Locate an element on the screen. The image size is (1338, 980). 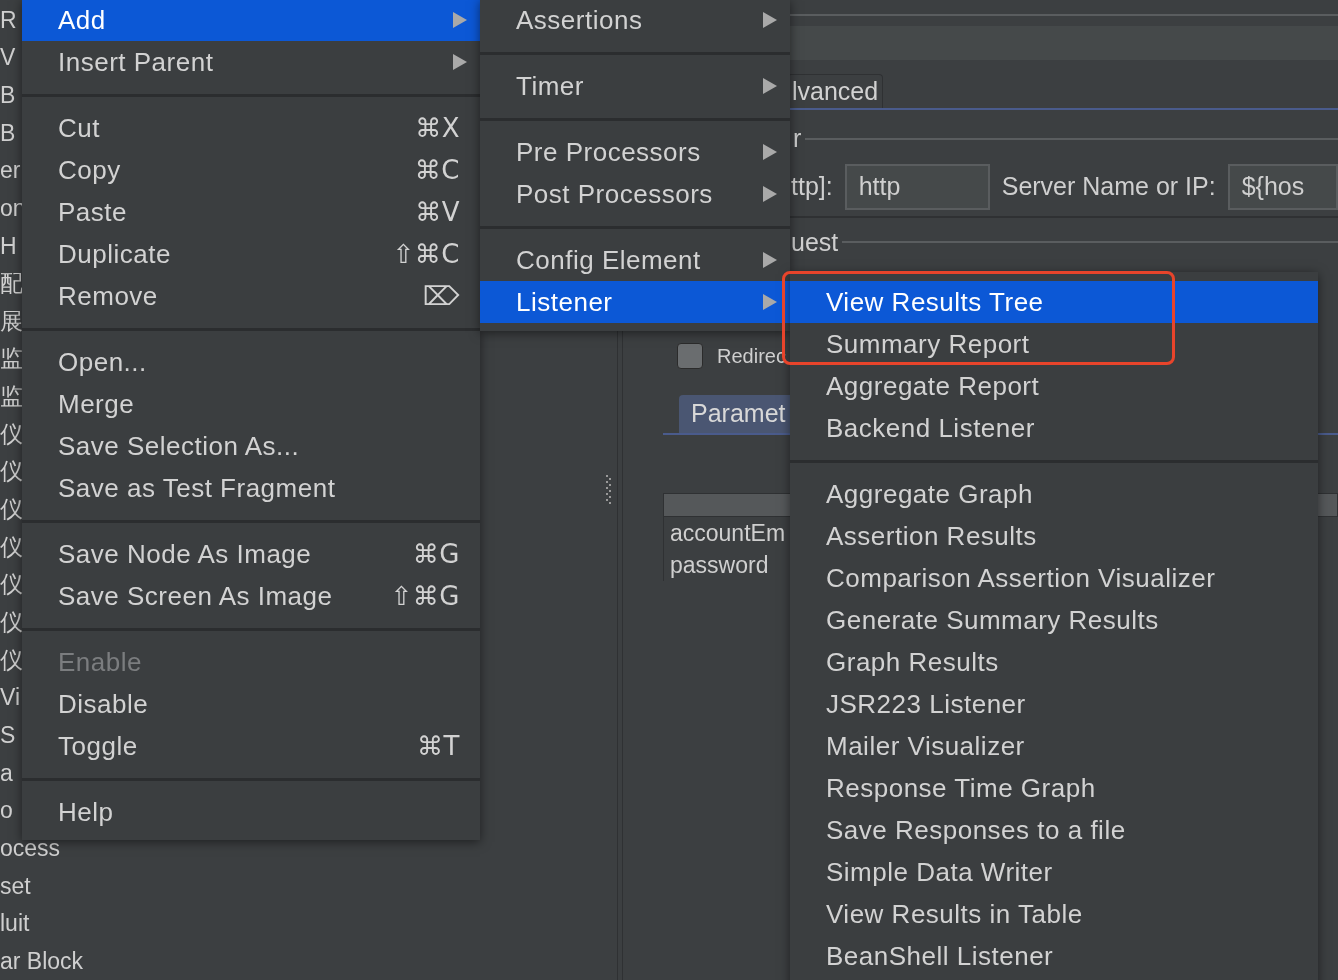
menu-item: Assertion Results is located at coordinates (1054, 536).